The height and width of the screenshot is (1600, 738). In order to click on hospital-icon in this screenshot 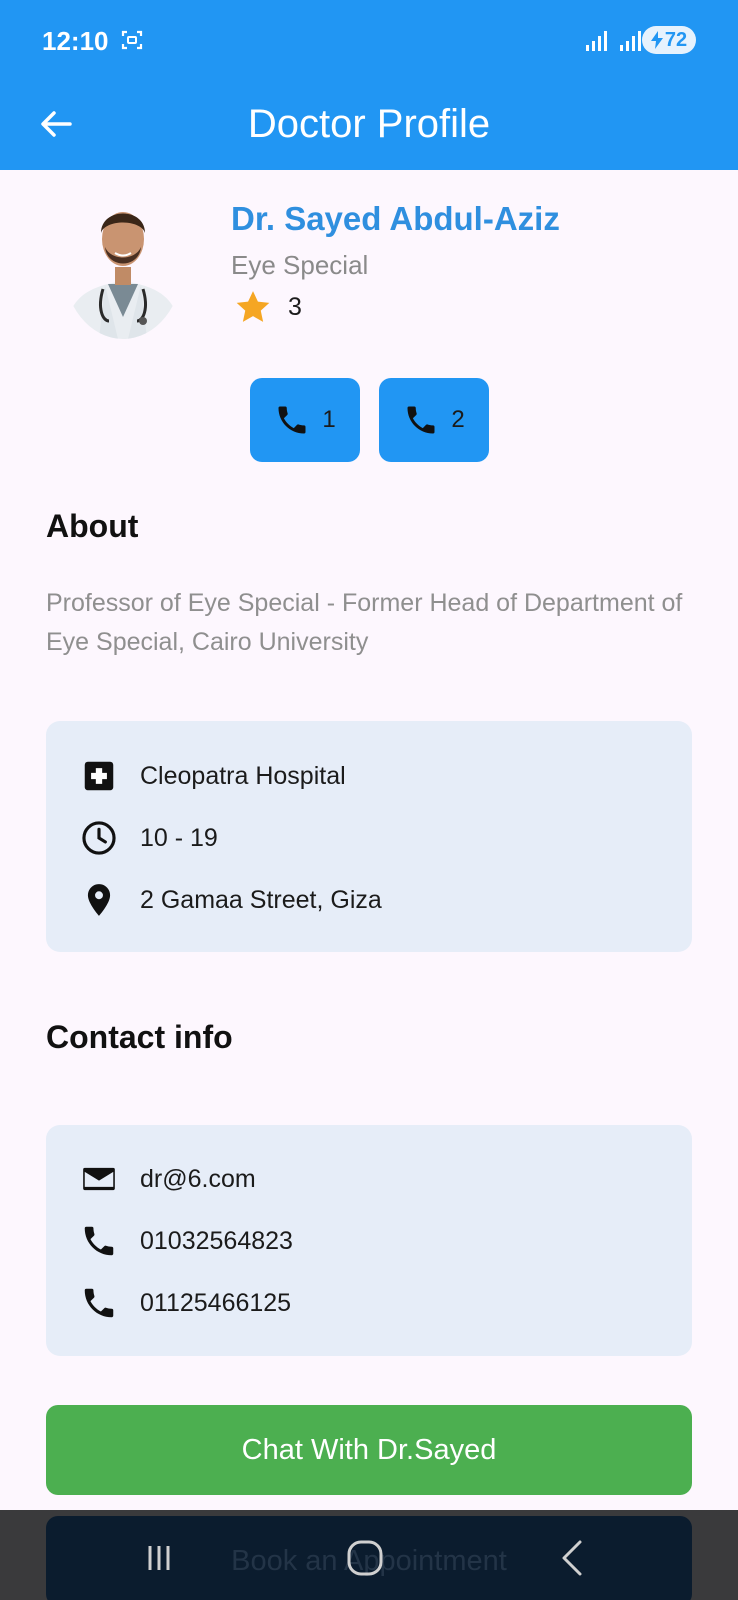, I will do `click(99, 776)`.